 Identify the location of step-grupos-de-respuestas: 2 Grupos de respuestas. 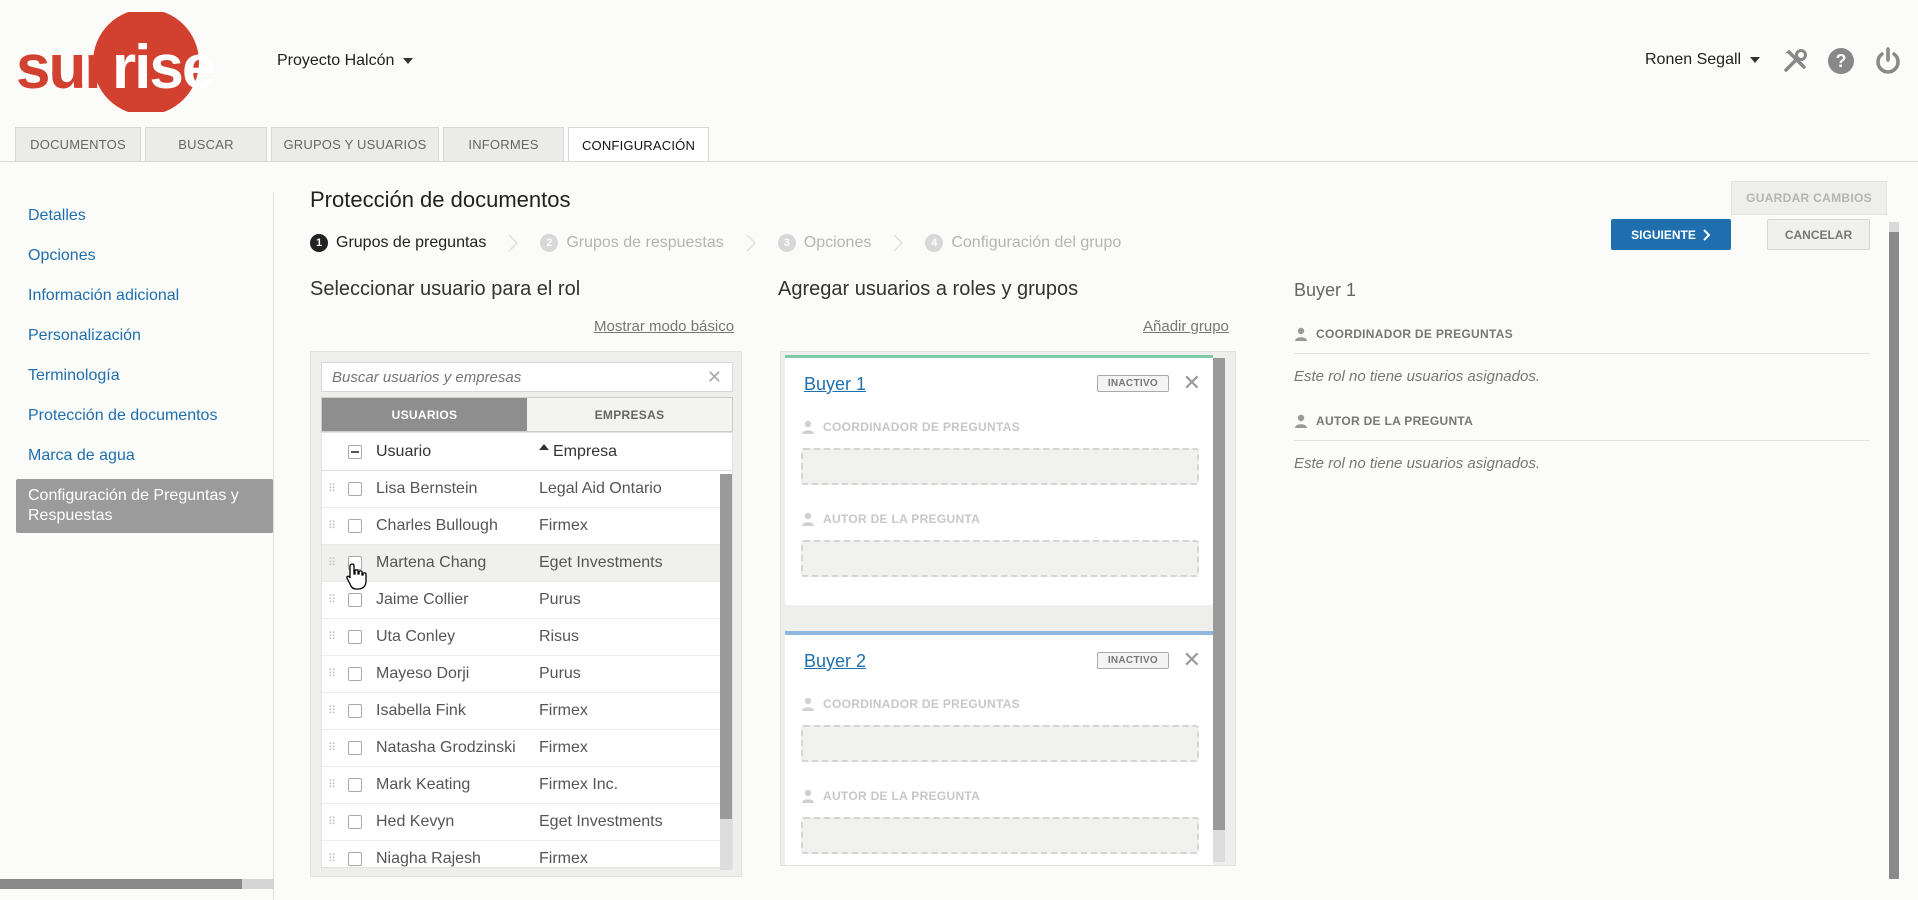
(632, 243).